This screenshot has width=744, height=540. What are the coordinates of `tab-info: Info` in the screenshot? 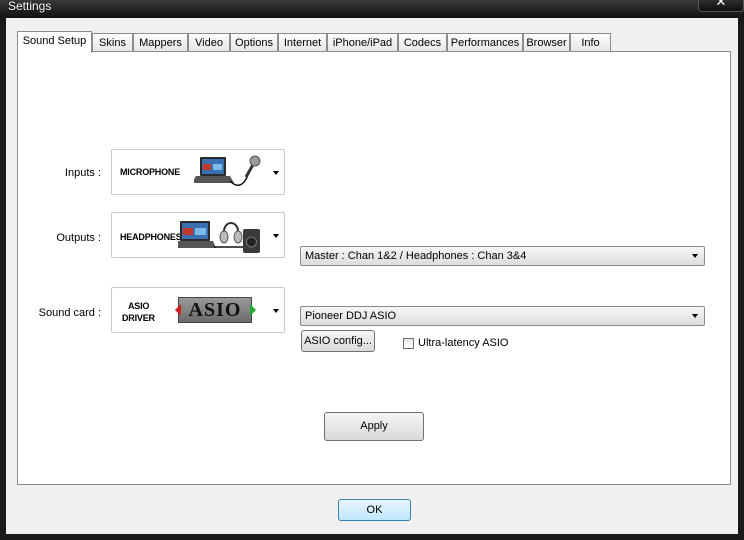 It's located at (590, 42).